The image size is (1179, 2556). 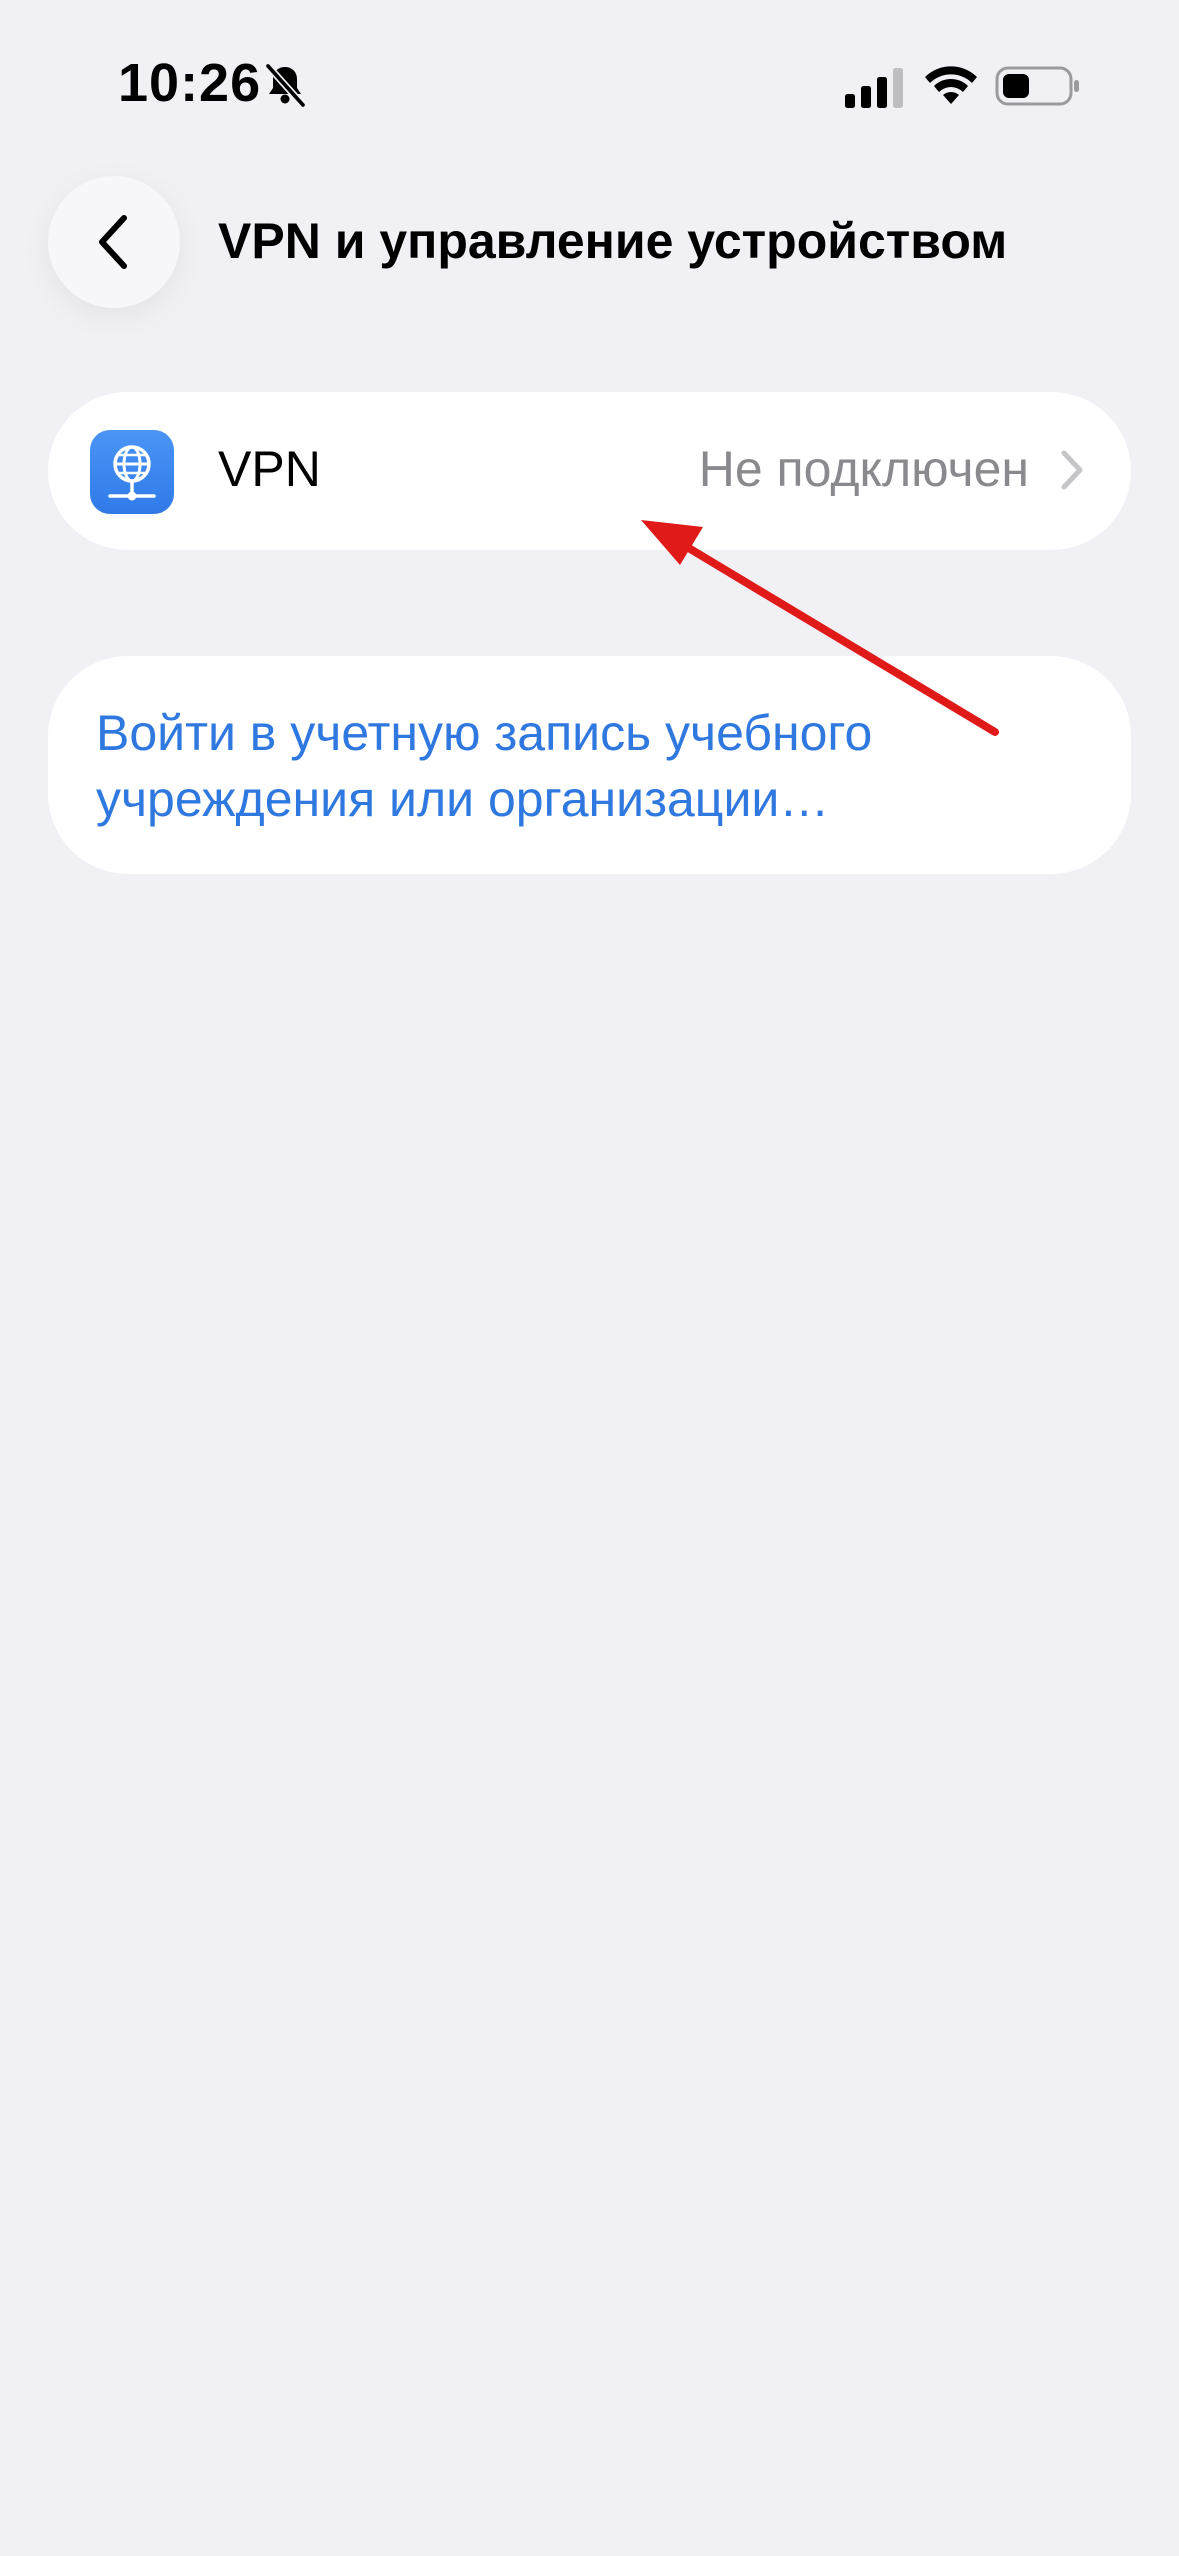 I want to click on vpn-label: VPN, so click(x=269, y=469).